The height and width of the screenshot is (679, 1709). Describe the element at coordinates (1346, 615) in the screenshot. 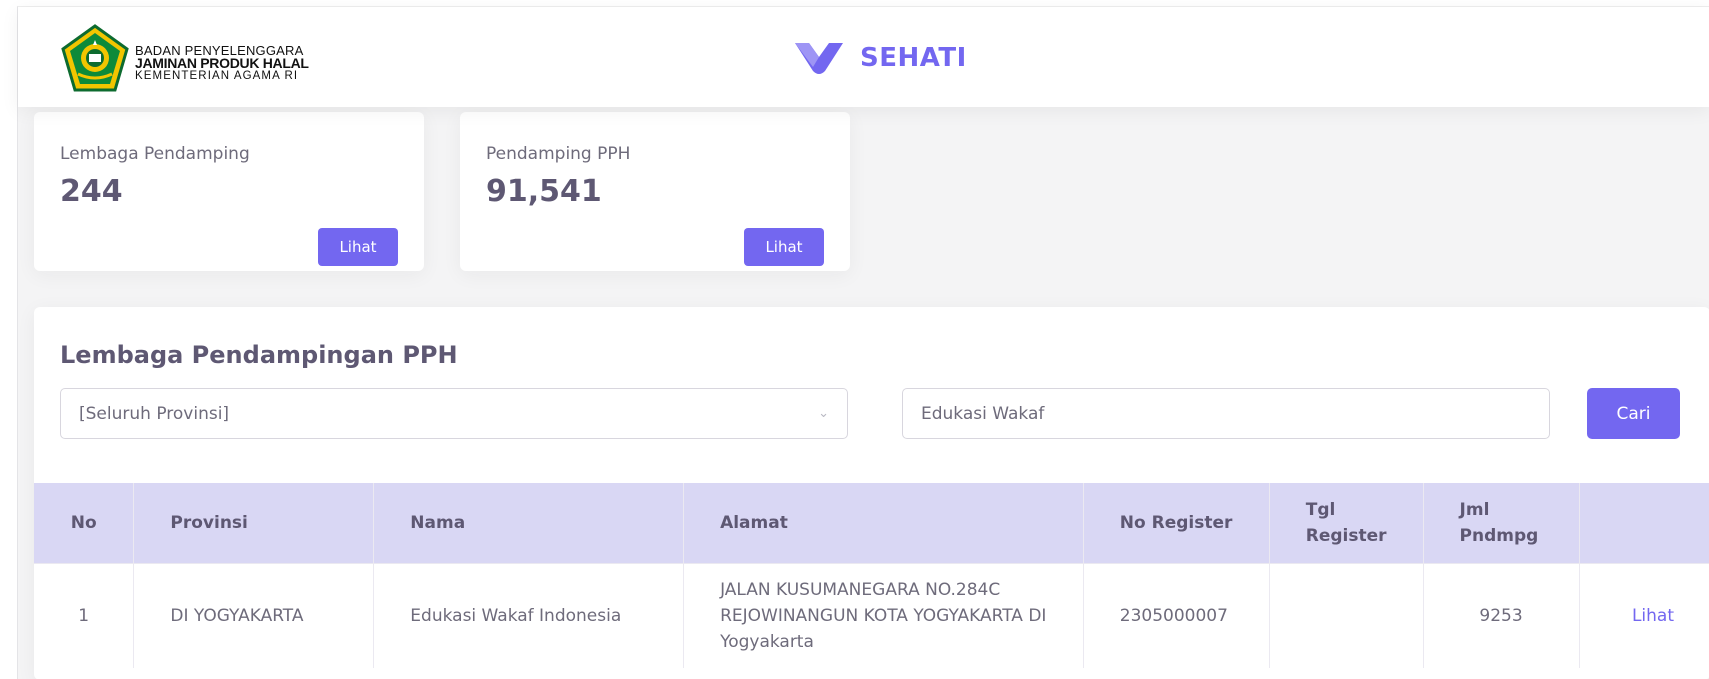

I see `cell-tgl-register` at that location.